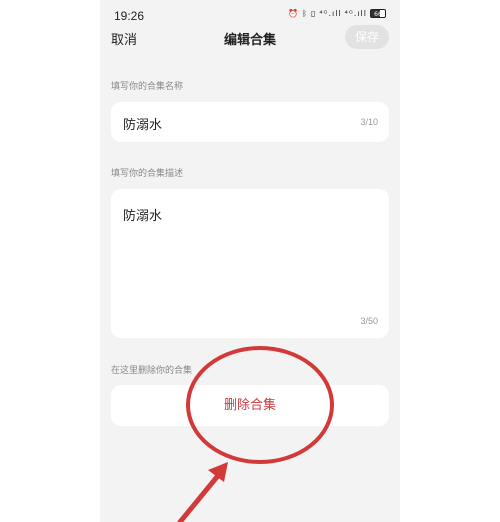 The image size is (500, 522). Describe the element at coordinates (355, 13) in the screenshot. I see `signal-hd-icon: ⁴ᴳ.ıll` at that location.